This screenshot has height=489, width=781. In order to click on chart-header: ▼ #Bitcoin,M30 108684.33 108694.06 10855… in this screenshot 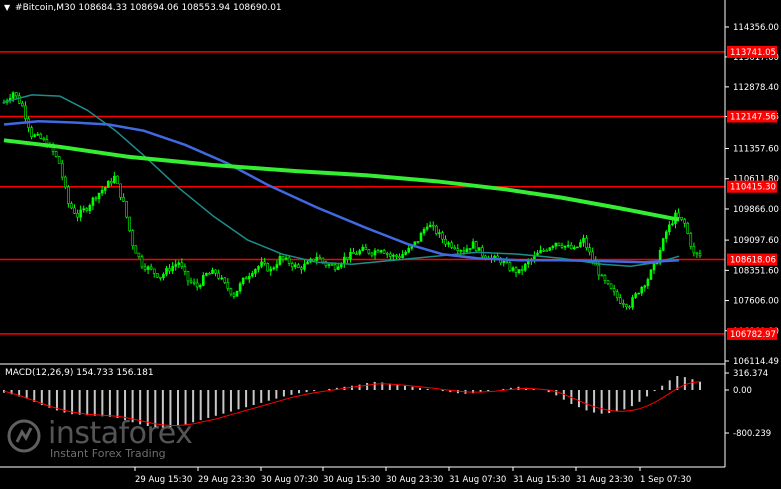, I will do `click(143, 8)`.